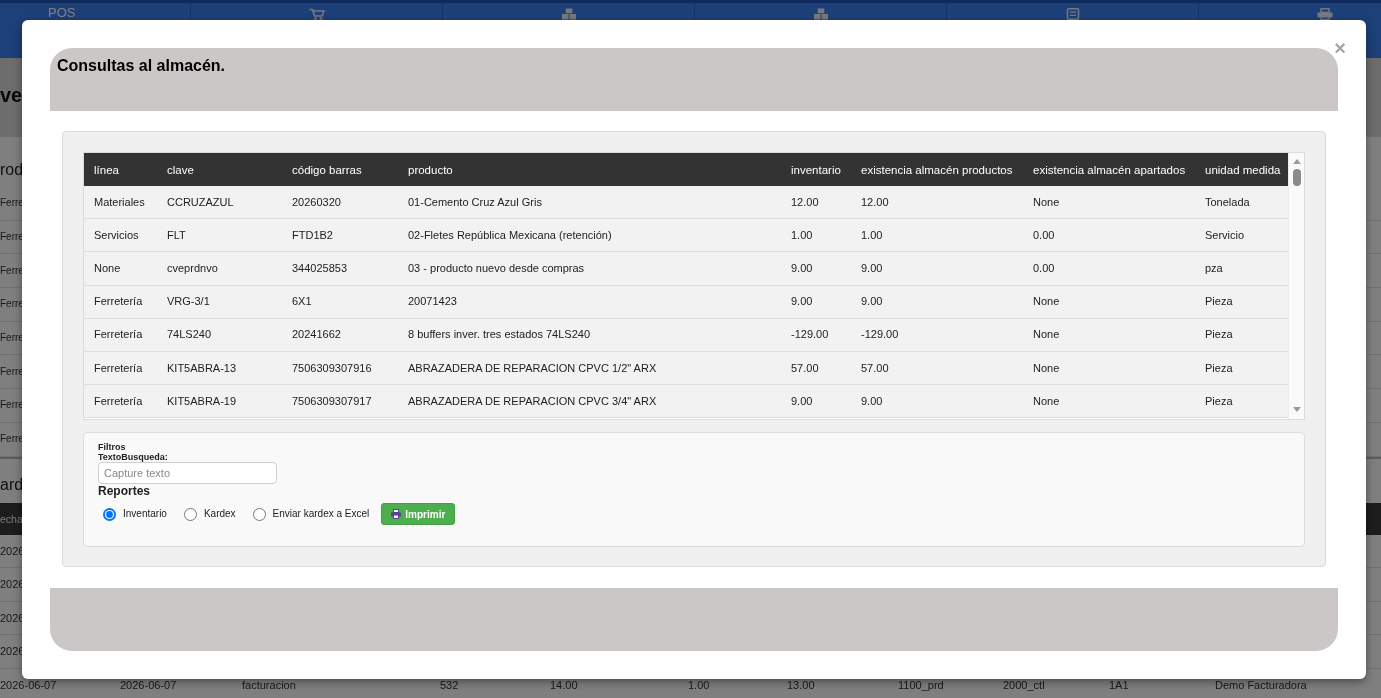 Image resolution: width=1381 pixels, height=698 pixels. I want to click on table-cell: 2026-06-07, so click(28, 685).